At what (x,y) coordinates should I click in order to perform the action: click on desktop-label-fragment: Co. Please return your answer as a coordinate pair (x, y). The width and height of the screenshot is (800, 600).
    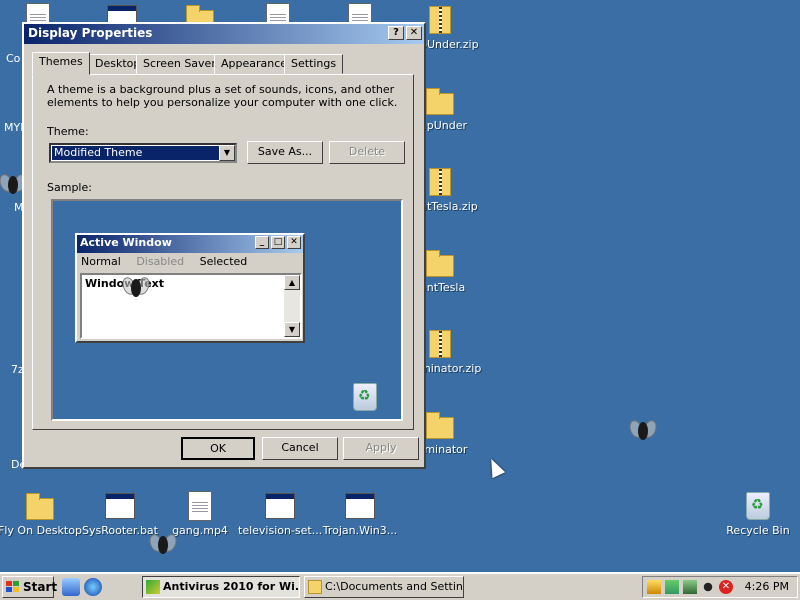
    Looking at the image, I should click on (13, 58).